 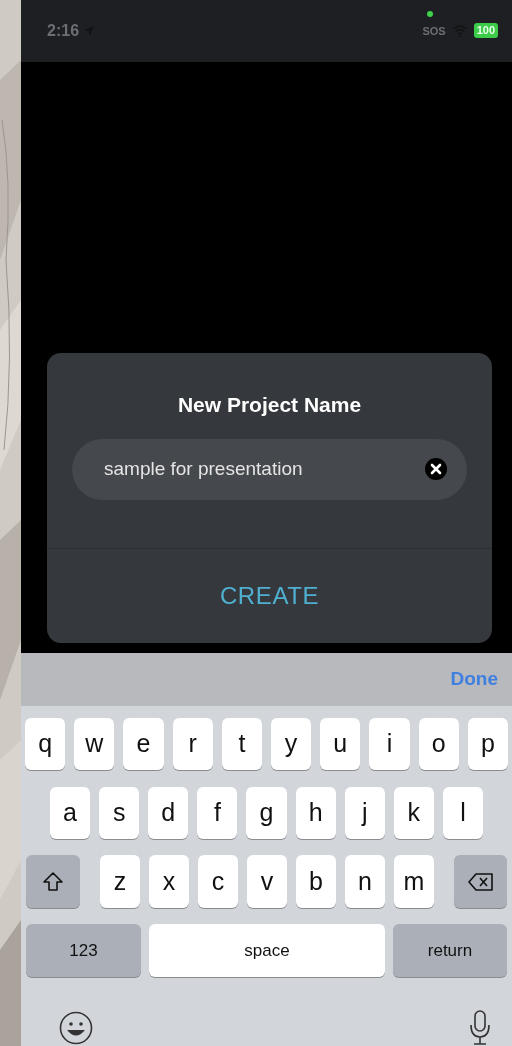 What do you see at coordinates (218, 881) in the screenshot?
I see `key: c` at bounding box center [218, 881].